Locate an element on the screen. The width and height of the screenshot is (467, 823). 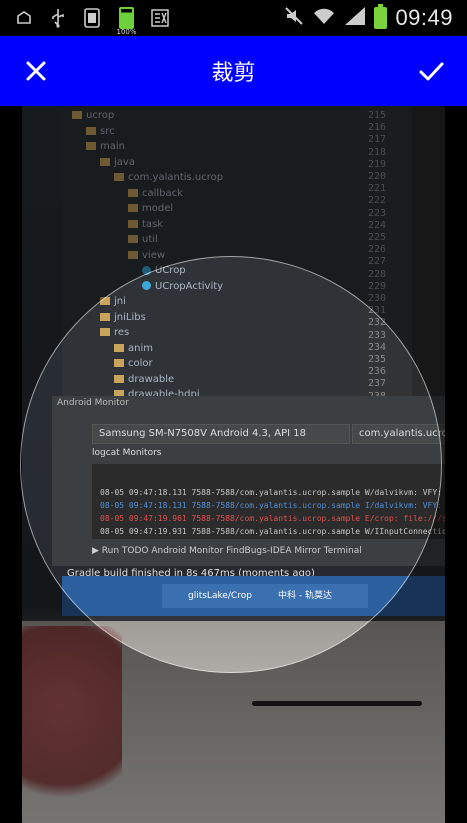
tree-item: util is located at coordinates (143, 239).